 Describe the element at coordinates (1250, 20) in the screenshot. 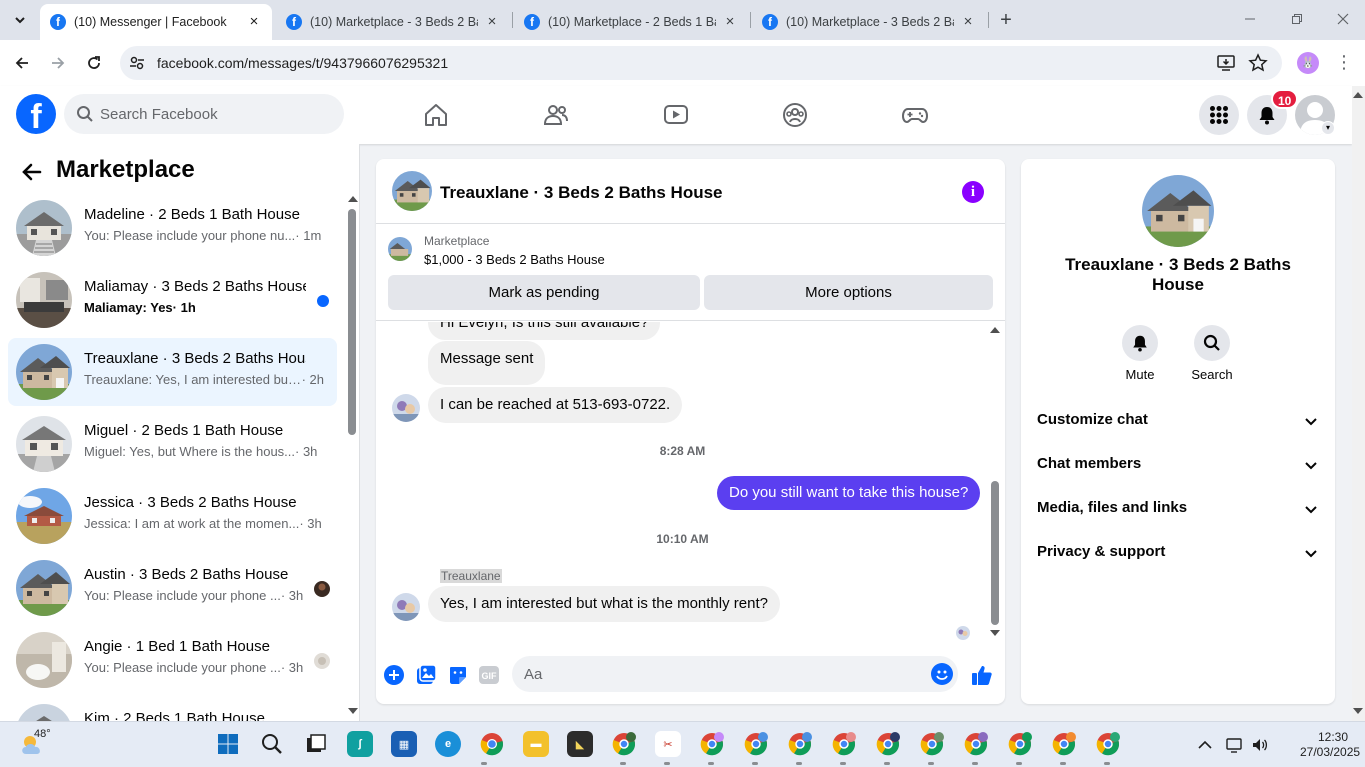

I see `minimize-button` at that location.